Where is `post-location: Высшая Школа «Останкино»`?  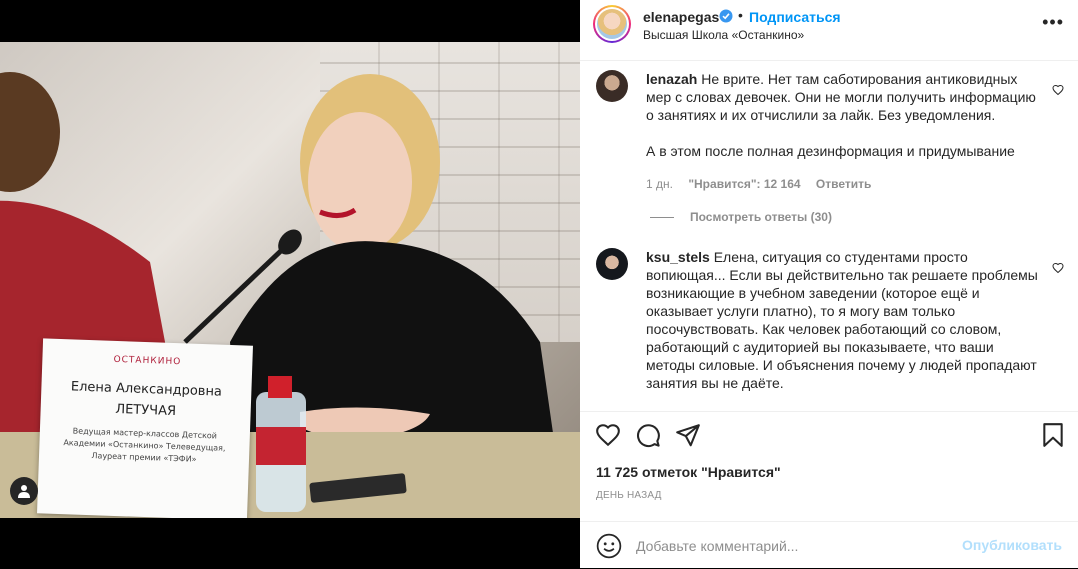
post-location: Высшая Школа «Останкино» is located at coordinates (723, 35).